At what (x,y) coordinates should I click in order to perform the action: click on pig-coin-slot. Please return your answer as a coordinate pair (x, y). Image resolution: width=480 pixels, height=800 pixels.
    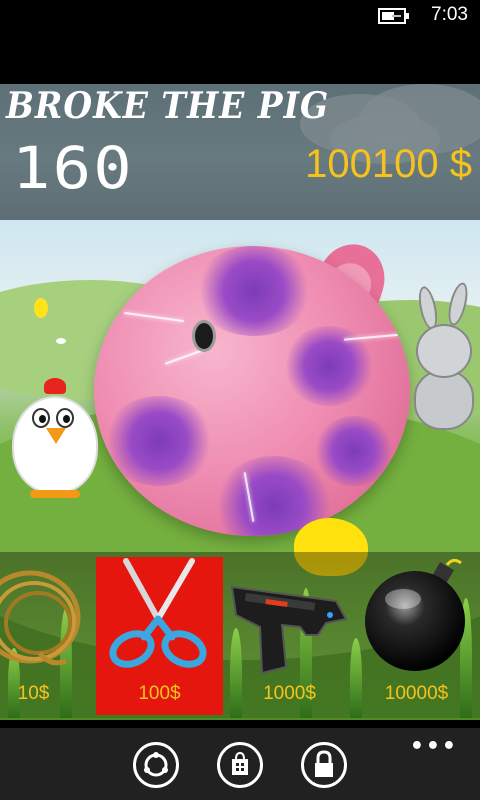
    Looking at the image, I should click on (204, 336).